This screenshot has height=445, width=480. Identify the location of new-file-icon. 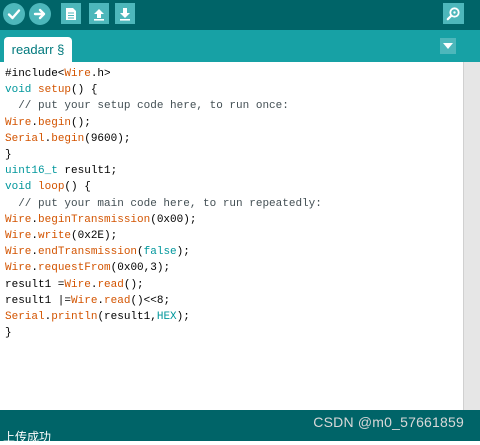
(71, 13).